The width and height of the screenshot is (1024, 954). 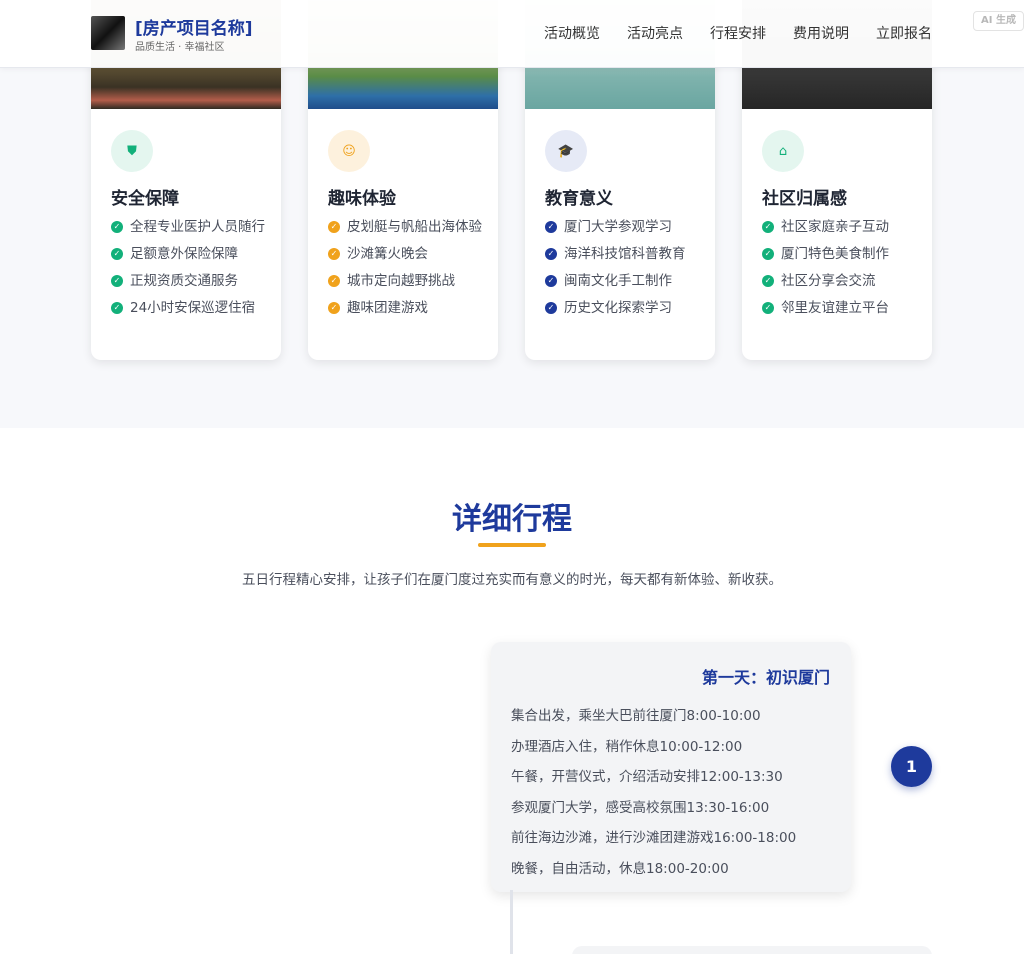 I want to click on feature-list-text: 历史文化探索学习, so click(x=618, y=308).